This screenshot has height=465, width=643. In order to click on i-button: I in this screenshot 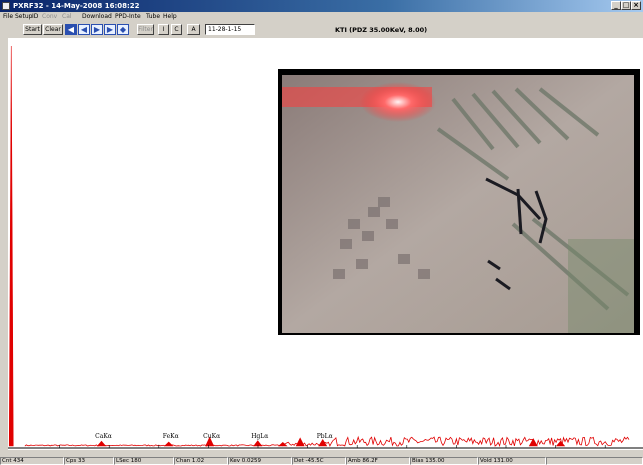, I will do `click(163, 29)`.